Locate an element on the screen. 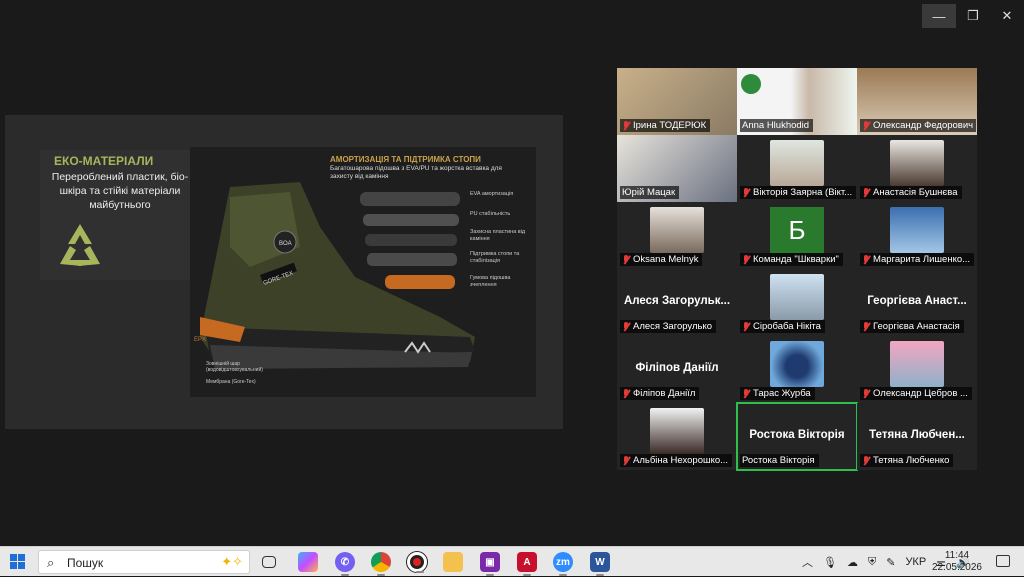 This screenshot has width=1024, height=577. search-placeholder: Пошук is located at coordinates (85, 563).